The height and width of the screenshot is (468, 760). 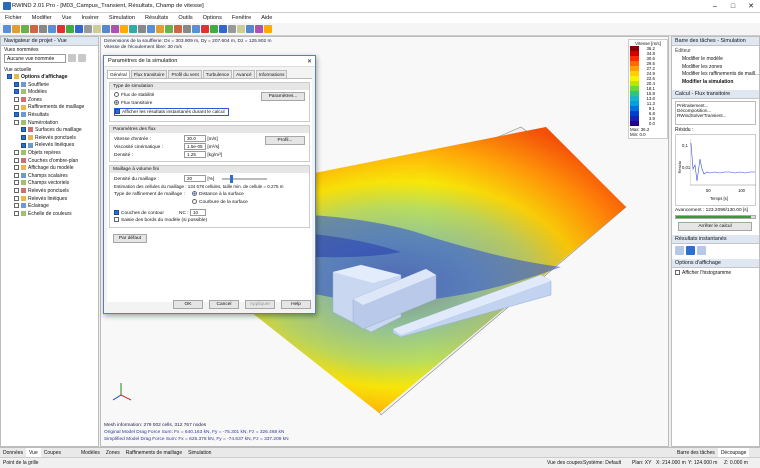 I want to click on refine-distance-radio, so click(x=194, y=194).